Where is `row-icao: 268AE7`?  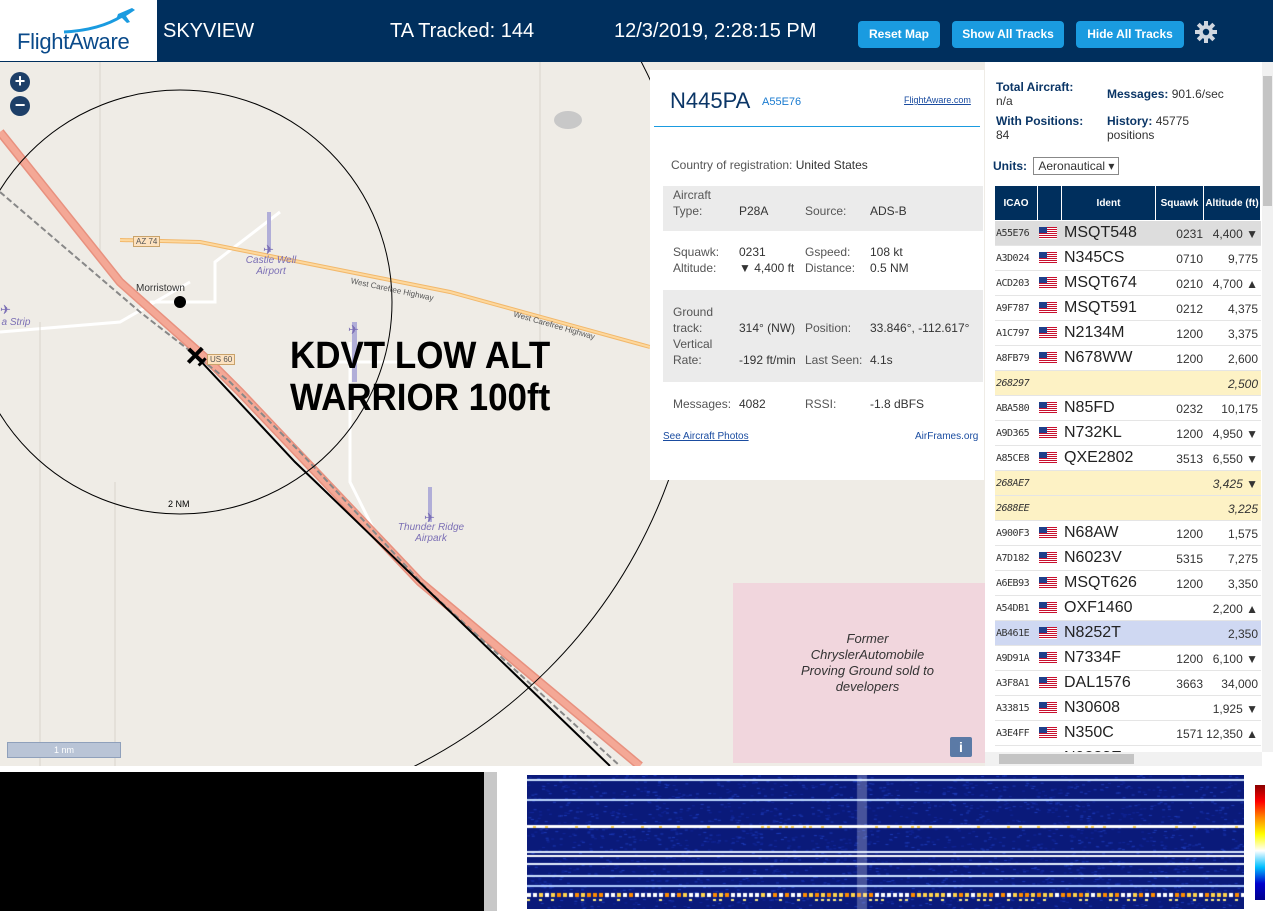
row-icao: 268AE7 is located at coordinates (1013, 483).